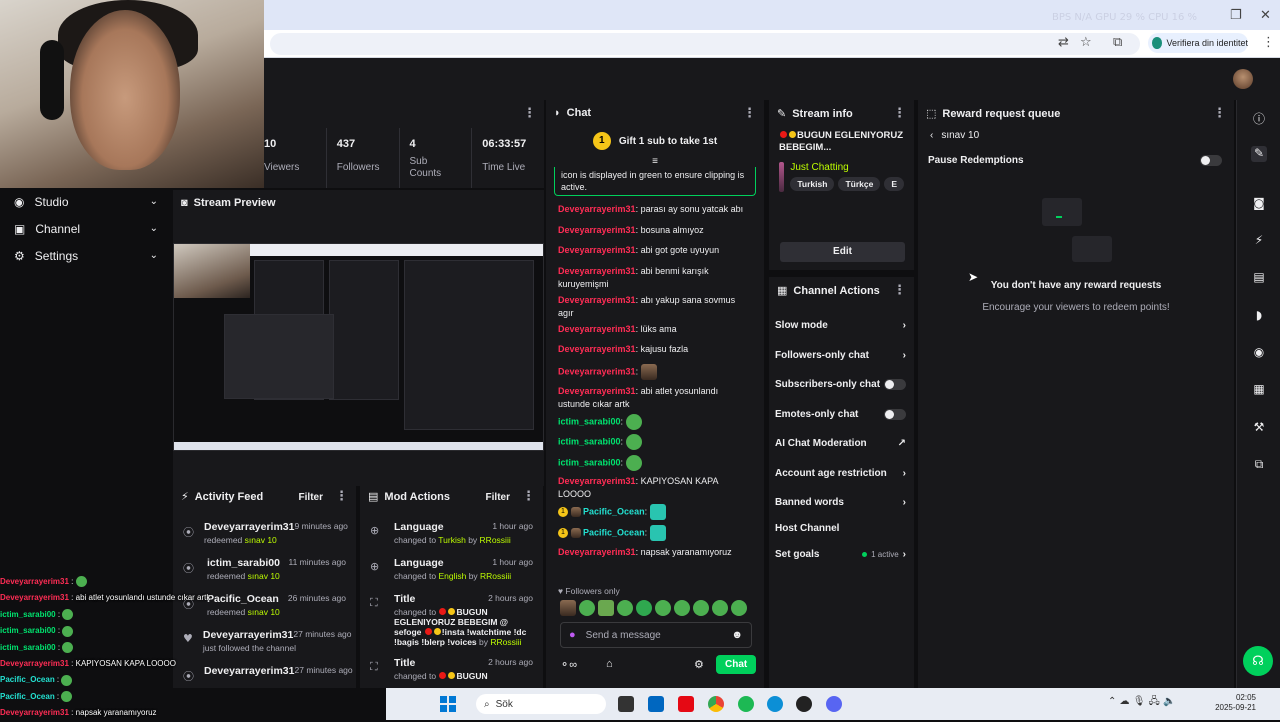  Describe the element at coordinates (653, 608) in the screenshot. I see `emote-bar` at that location.